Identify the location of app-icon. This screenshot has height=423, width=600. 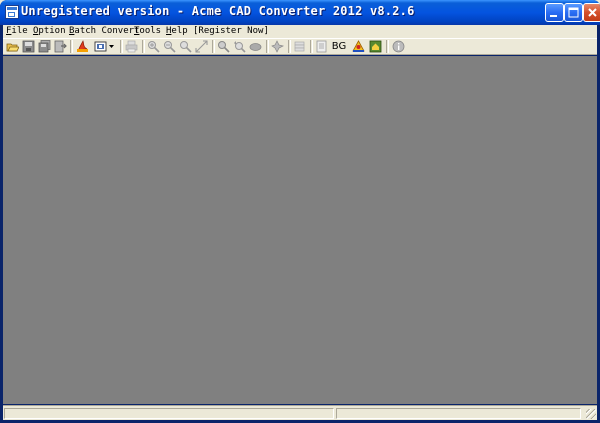
(12, 12).